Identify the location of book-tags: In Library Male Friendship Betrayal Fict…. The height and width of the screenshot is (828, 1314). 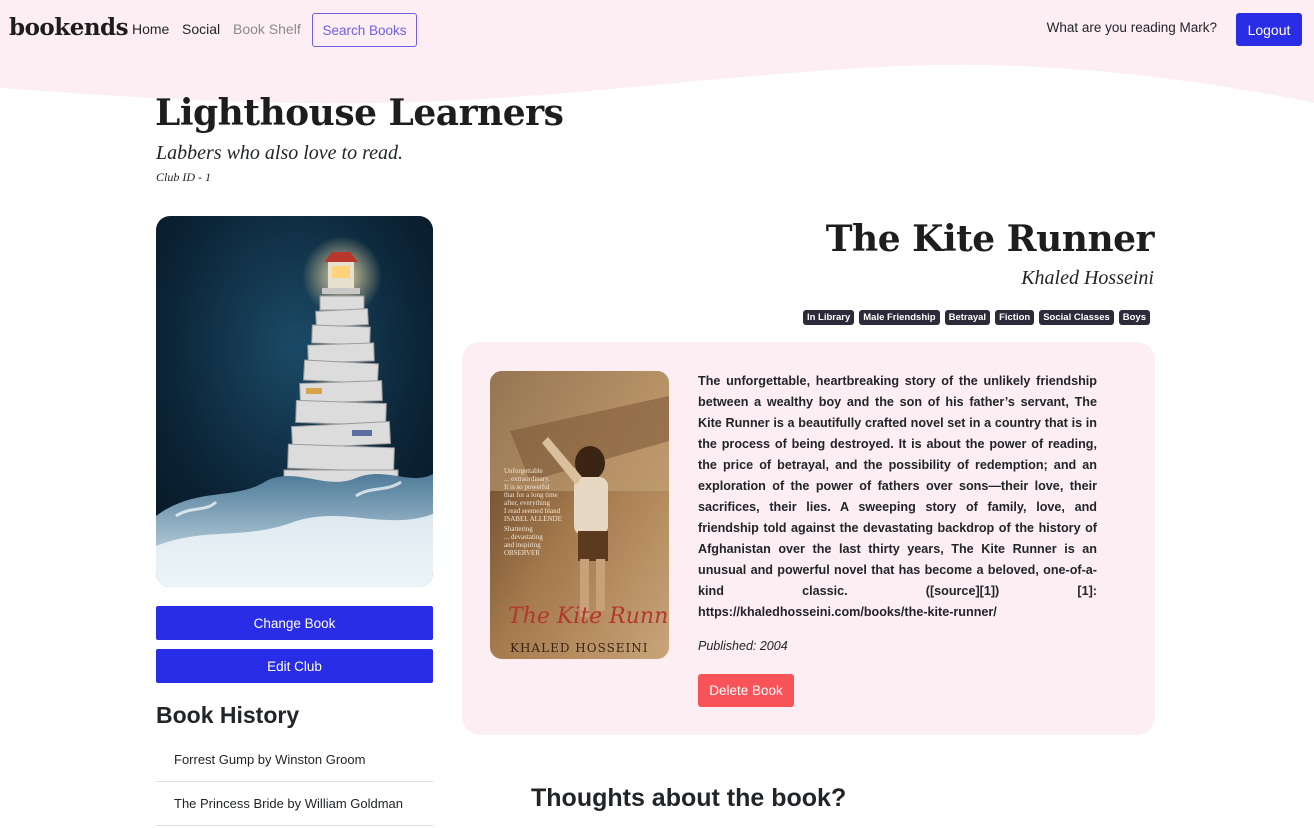
(976, 317).